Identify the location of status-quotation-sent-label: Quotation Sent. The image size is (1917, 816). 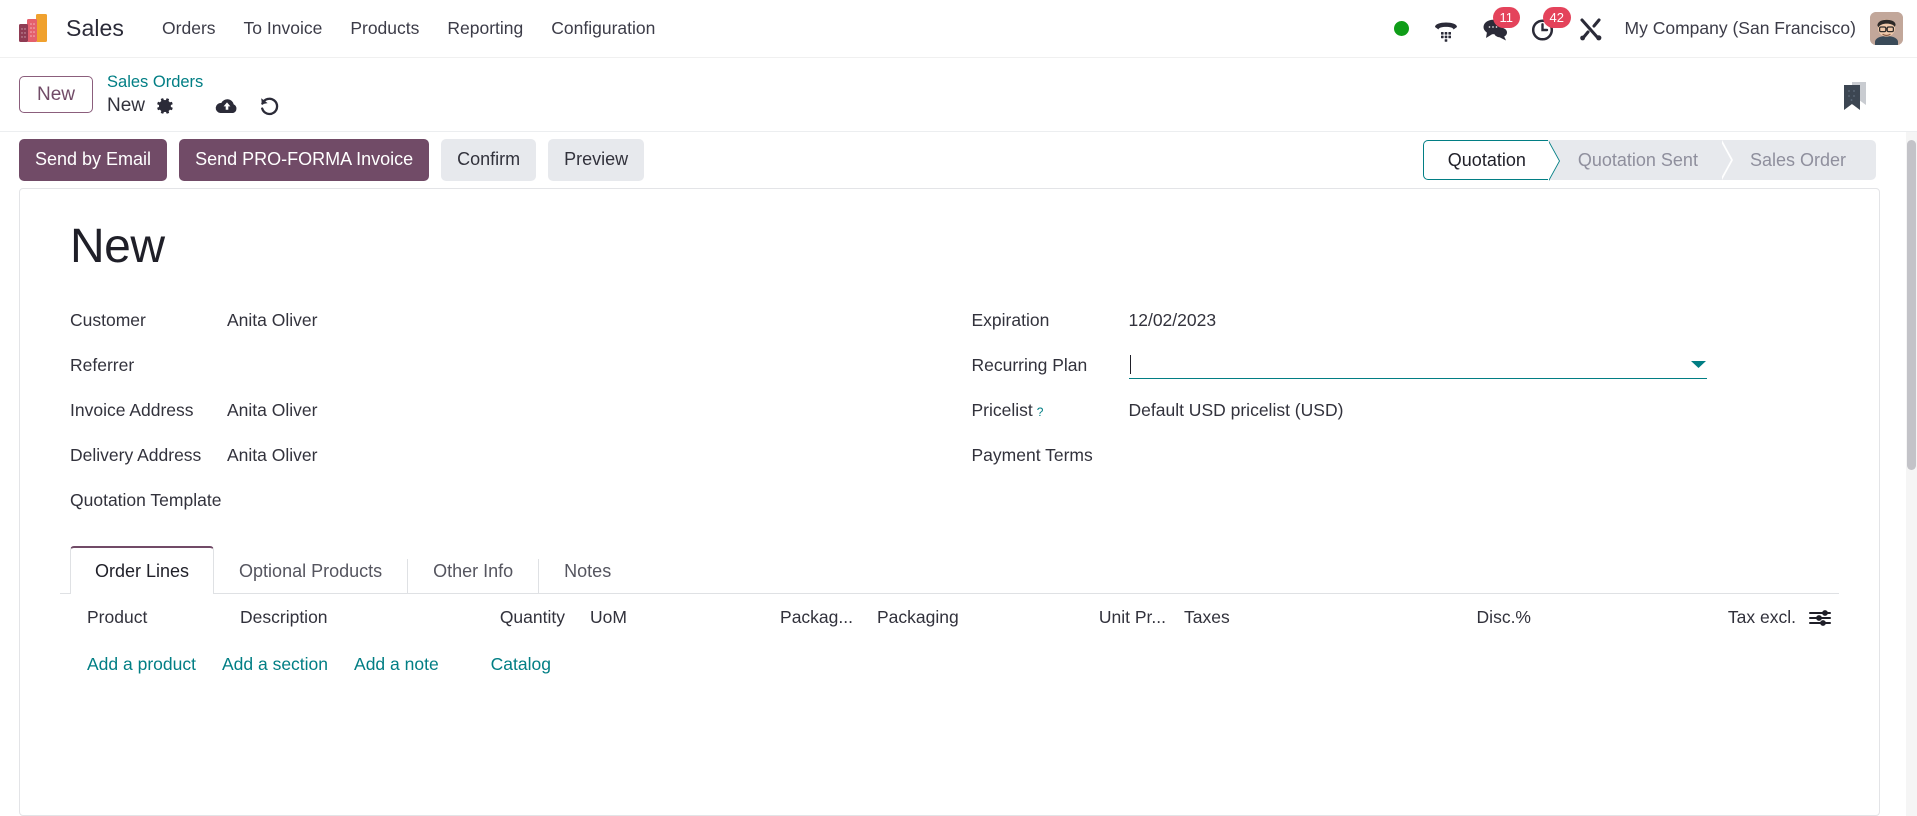
(1637, 159).